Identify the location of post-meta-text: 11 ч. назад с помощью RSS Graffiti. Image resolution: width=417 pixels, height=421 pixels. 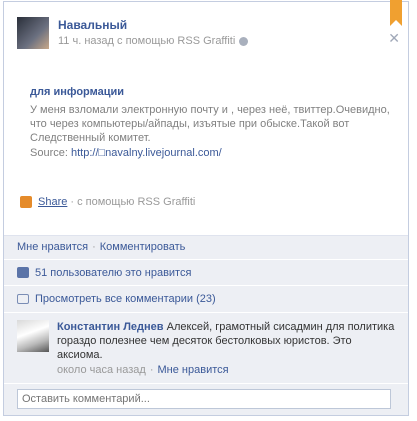
(147, 41).